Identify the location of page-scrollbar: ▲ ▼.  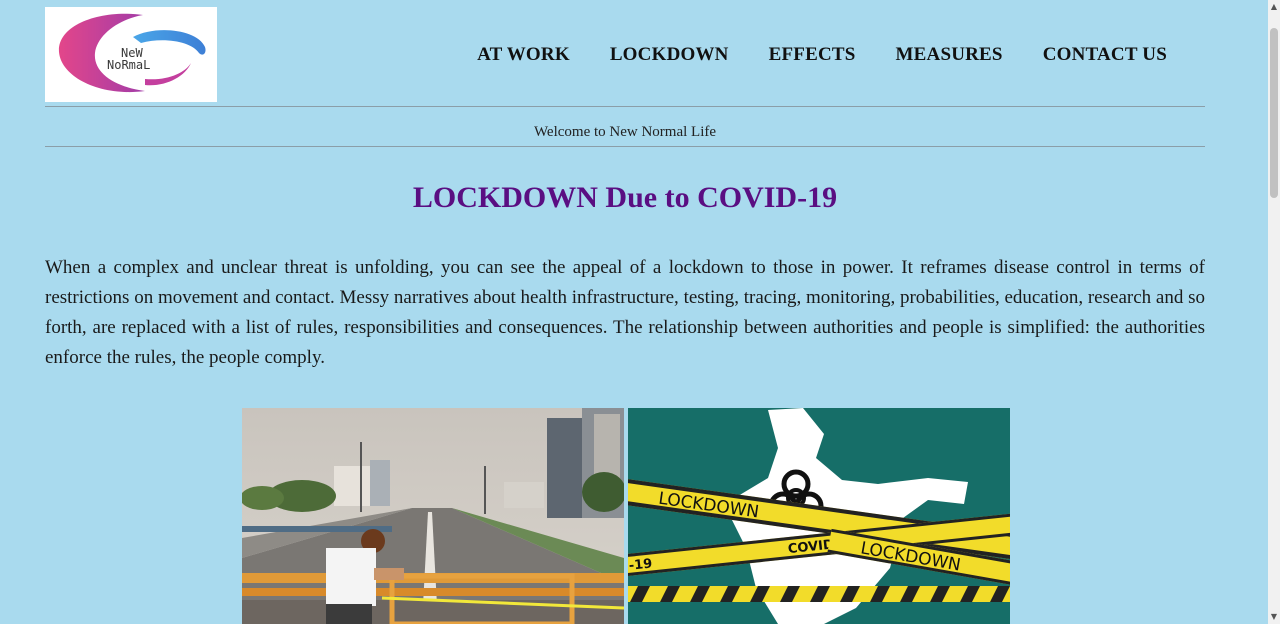
(1274, 312).